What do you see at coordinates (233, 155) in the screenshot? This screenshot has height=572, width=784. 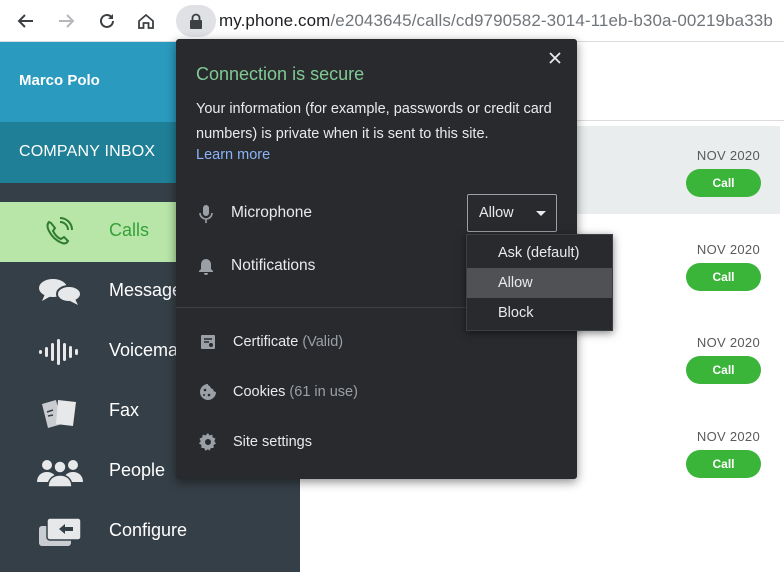 I see `learn-more-link: Learn more` at bounding box center [233, 155].